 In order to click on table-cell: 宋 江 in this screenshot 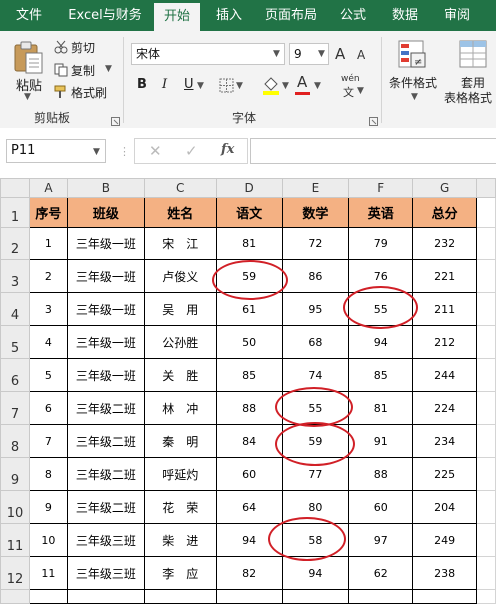, I will do `click(180, 243)`.